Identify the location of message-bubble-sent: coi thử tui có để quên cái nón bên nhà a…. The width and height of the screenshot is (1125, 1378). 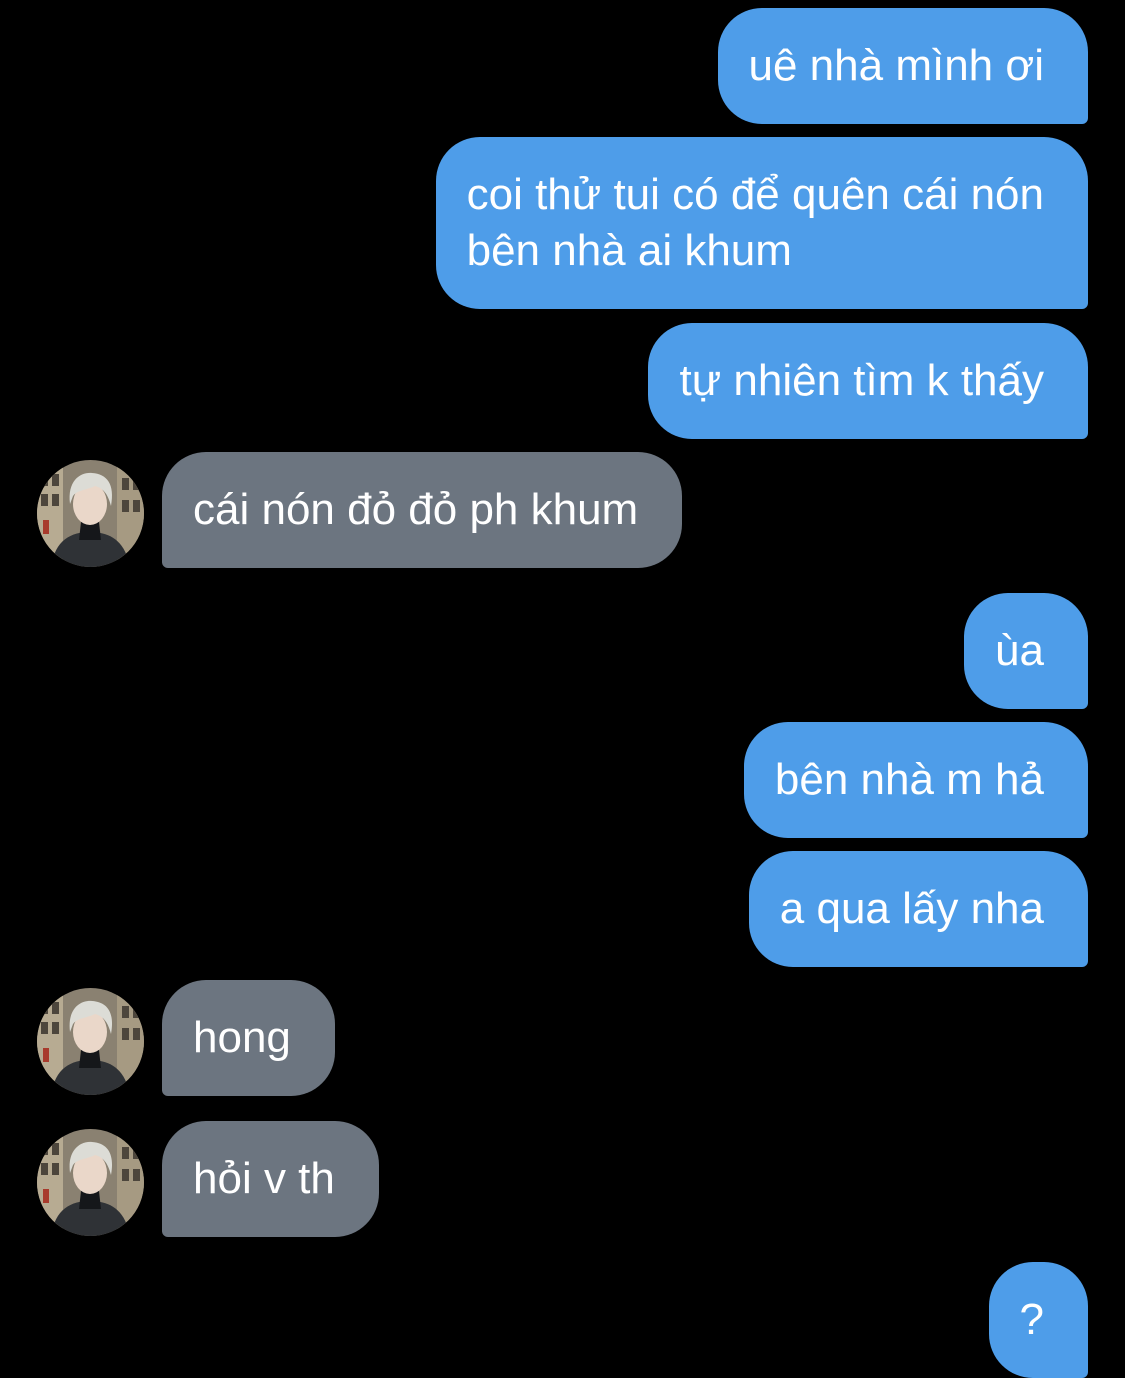
(761, 223).